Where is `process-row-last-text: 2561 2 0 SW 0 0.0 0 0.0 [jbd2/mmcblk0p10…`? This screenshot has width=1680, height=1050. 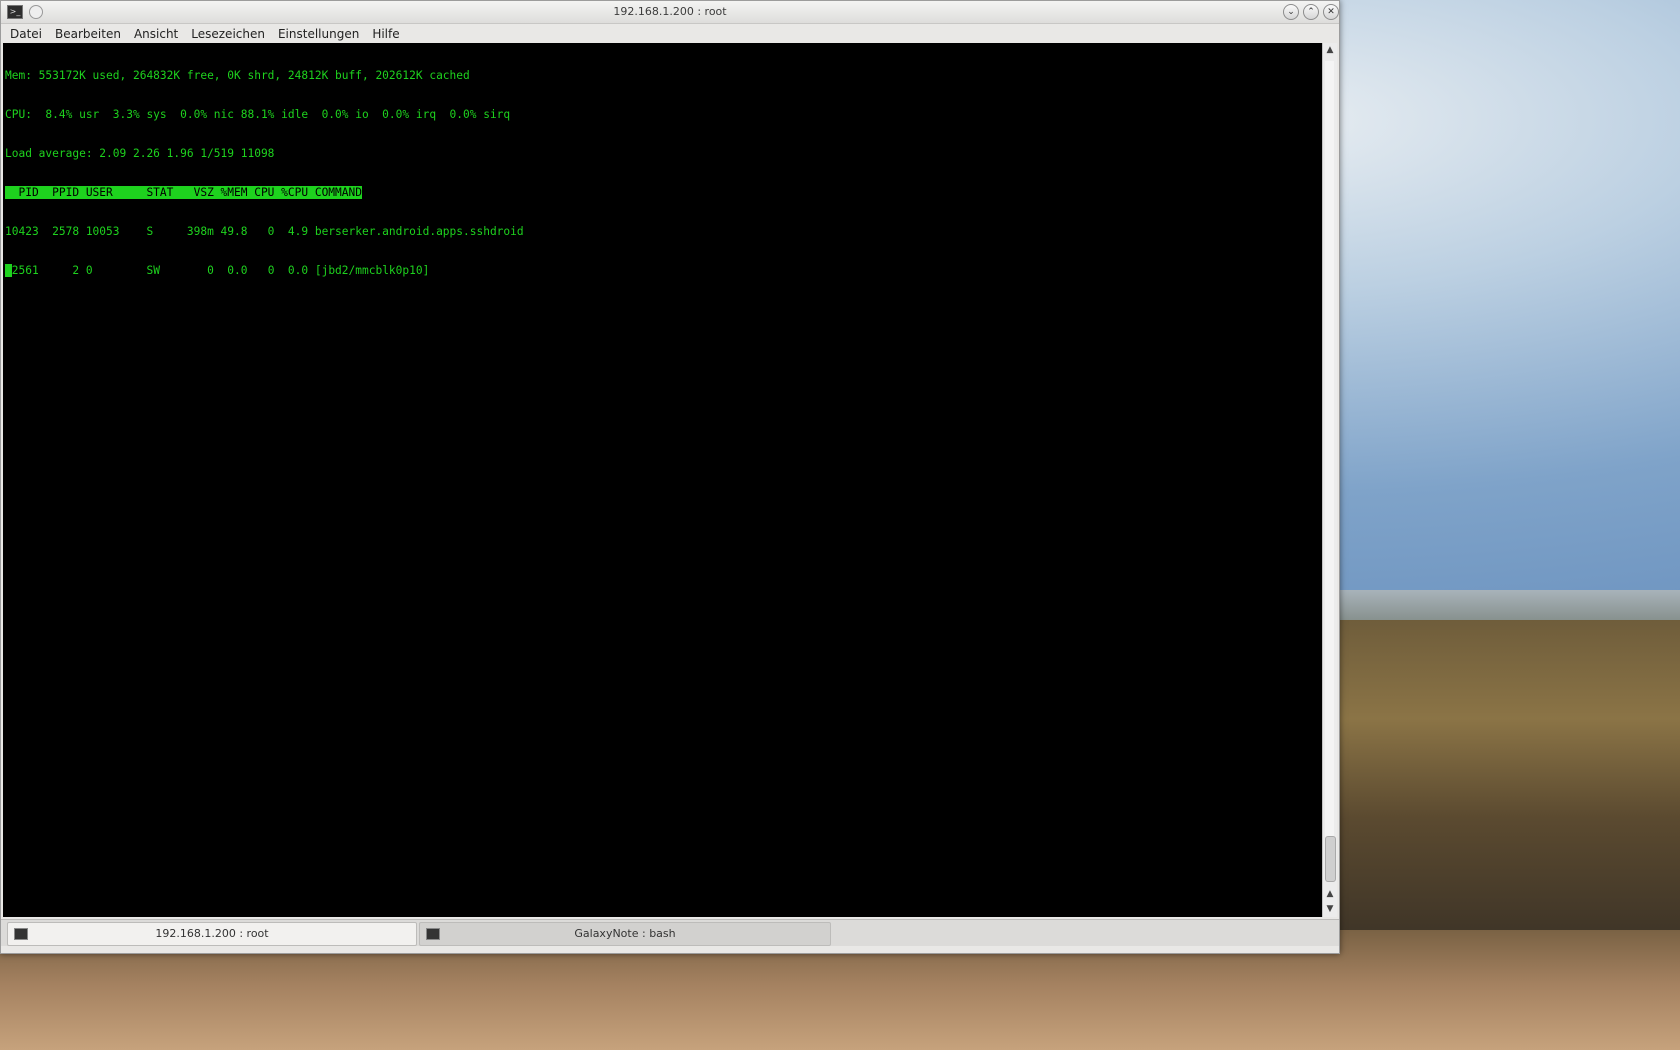 process-row-last-text: 2561 2 0 SW 0 0.0 0 0.0 [jbd2/mmcblk0p10… is located at coordinates (220, 270).